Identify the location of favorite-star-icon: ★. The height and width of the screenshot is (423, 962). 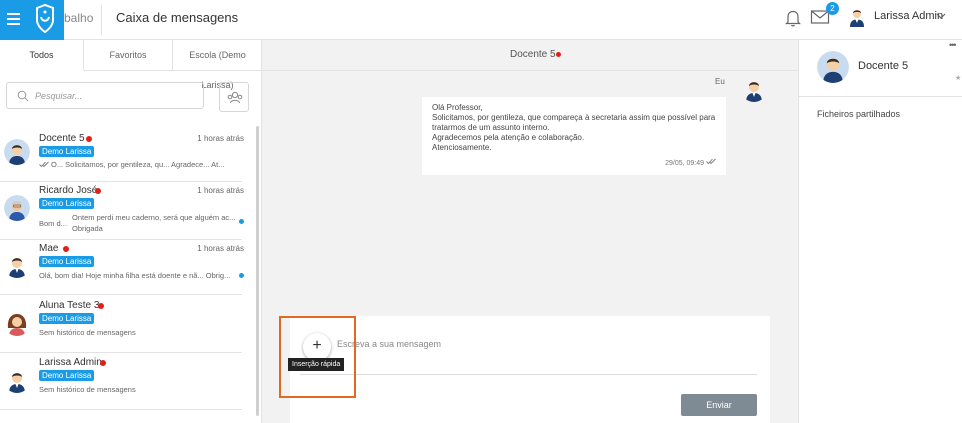
(958, 78).